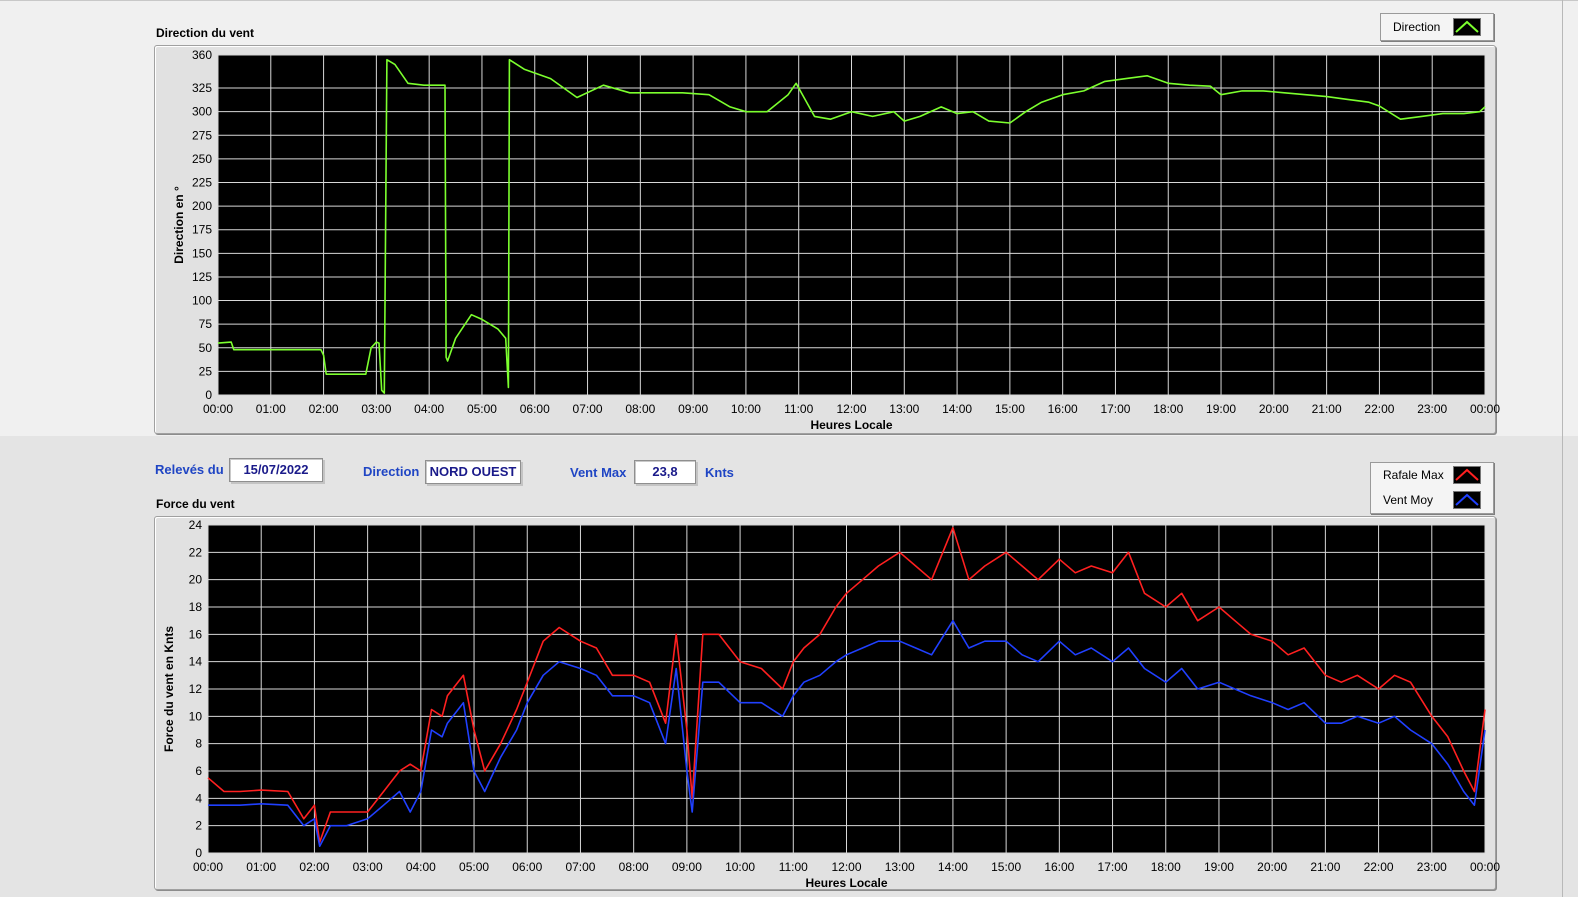 This screenshot has height=897, width=1578. What do you see at coordinates (206, 348) in the screenshot?
I see `y-tick-label: 50` at bounding box center [206, 348].